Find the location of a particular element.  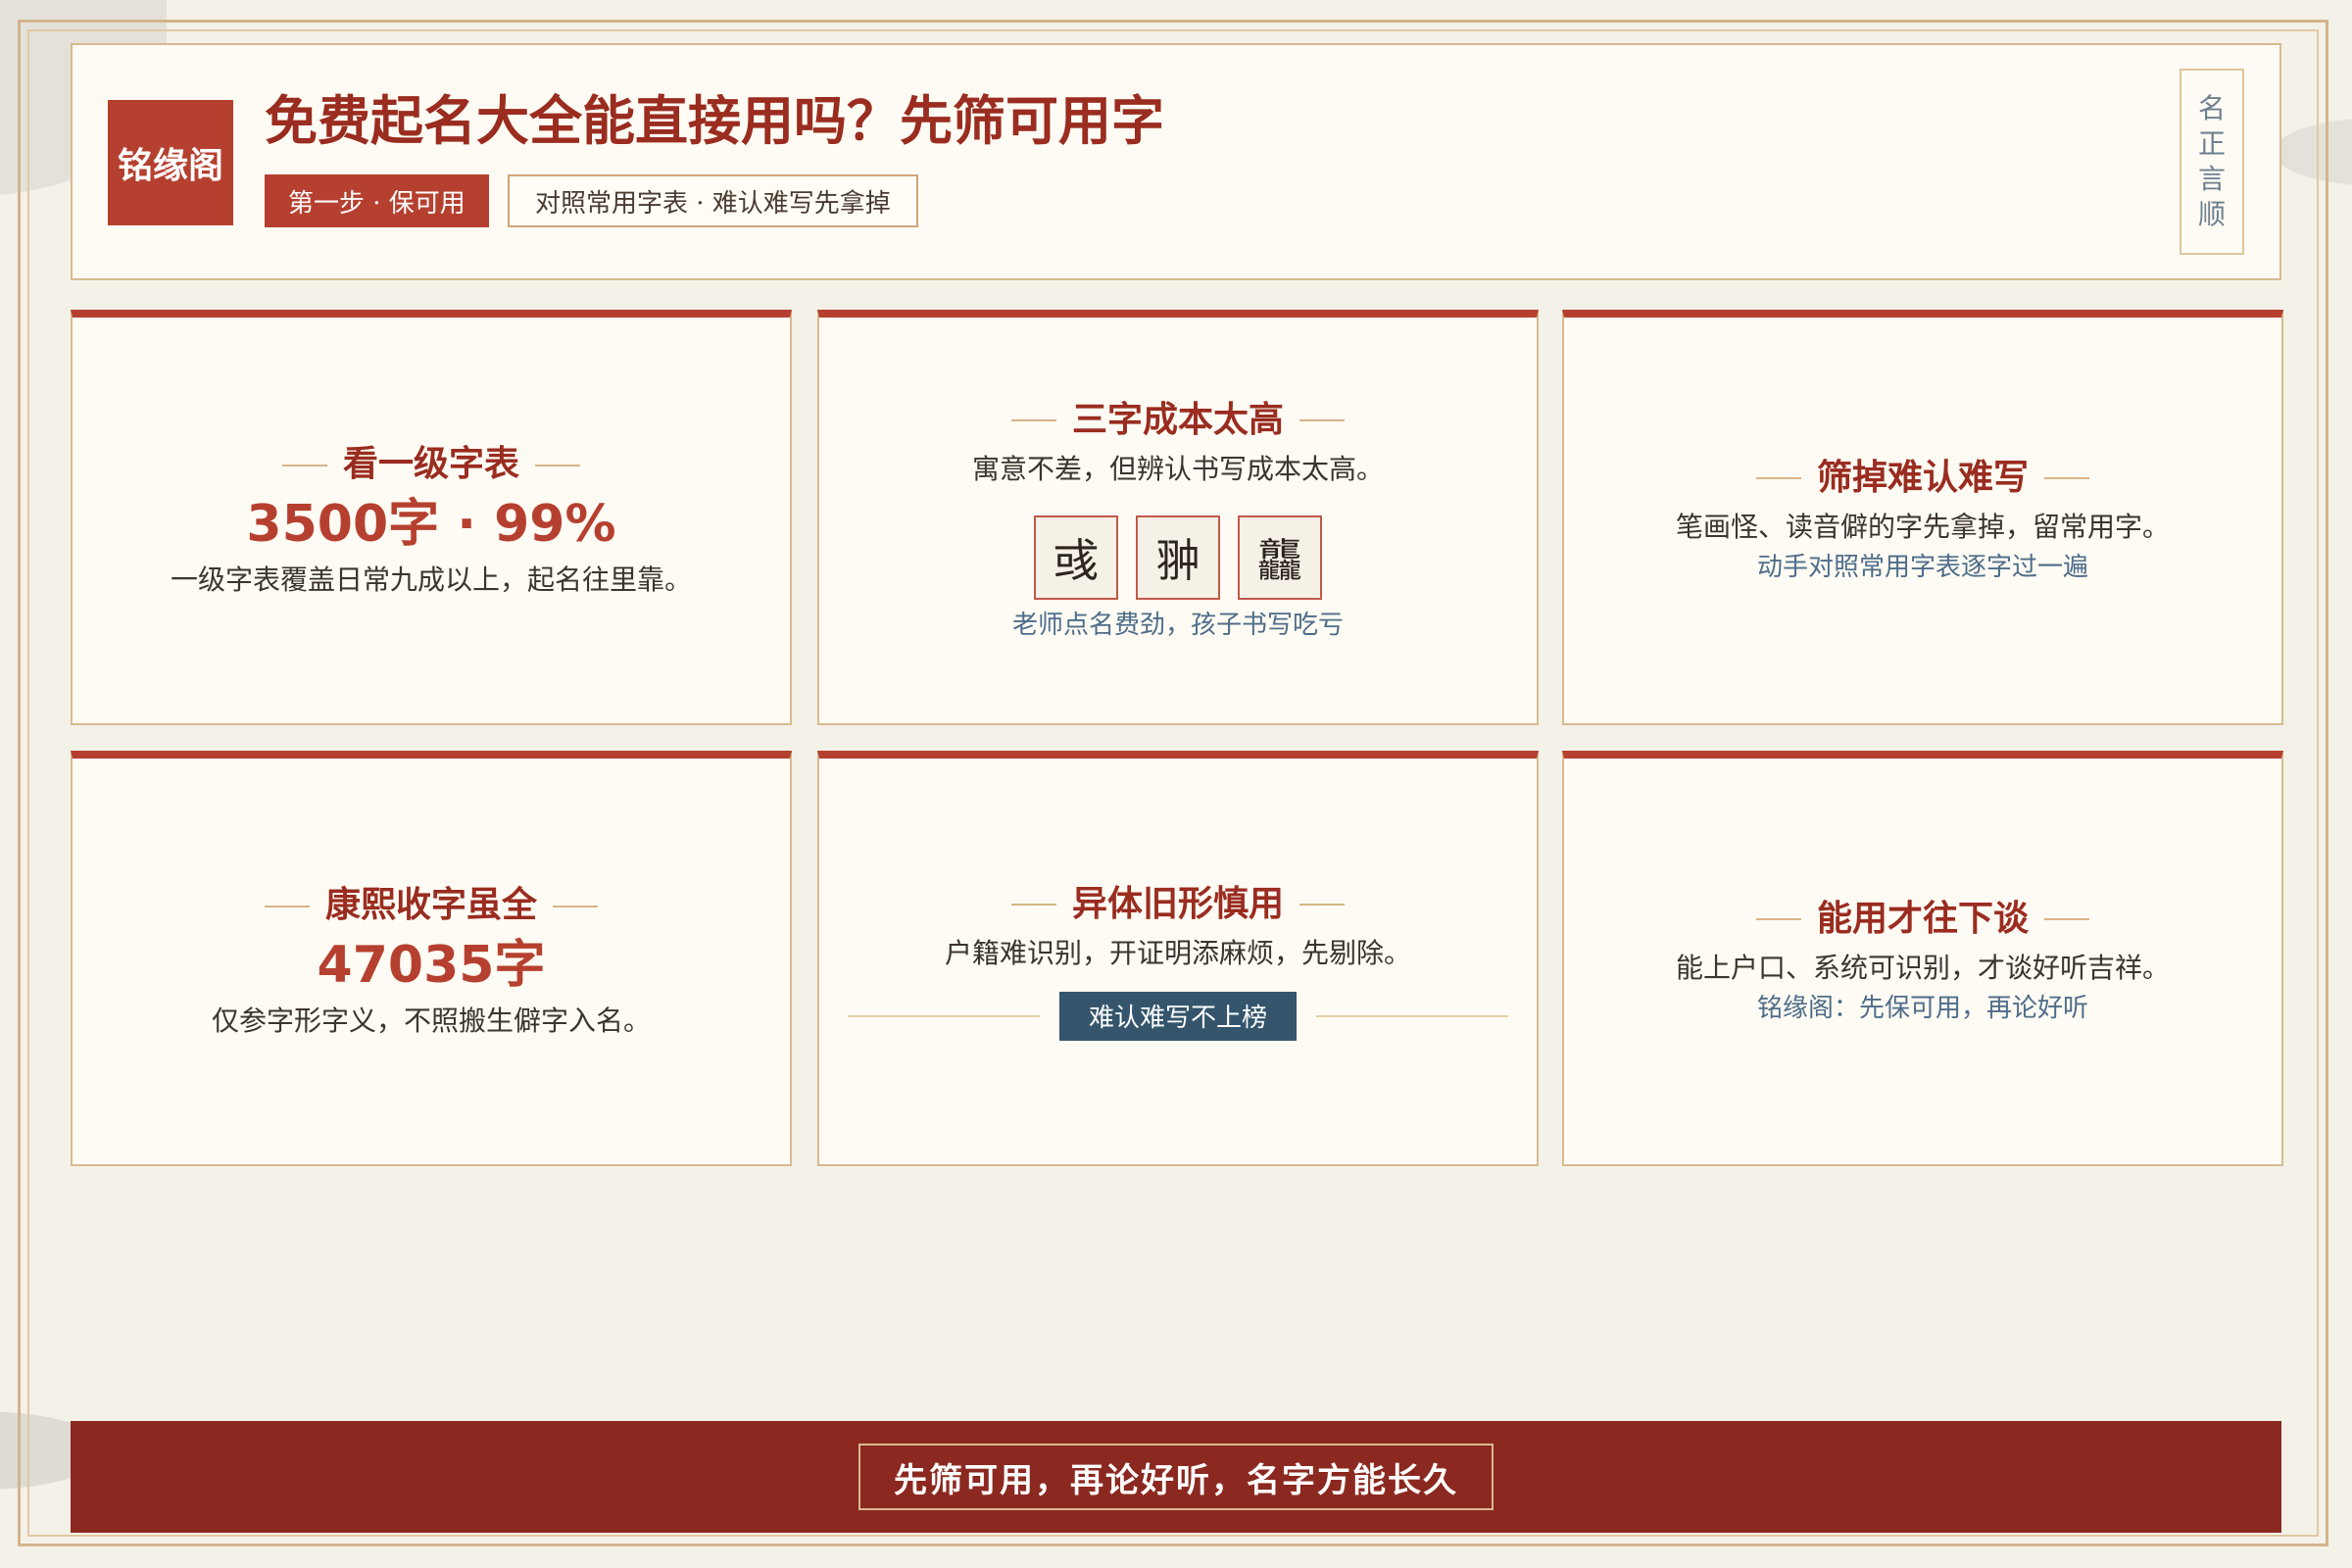

seal-char: 名 is located at coordinates (2211, 108).